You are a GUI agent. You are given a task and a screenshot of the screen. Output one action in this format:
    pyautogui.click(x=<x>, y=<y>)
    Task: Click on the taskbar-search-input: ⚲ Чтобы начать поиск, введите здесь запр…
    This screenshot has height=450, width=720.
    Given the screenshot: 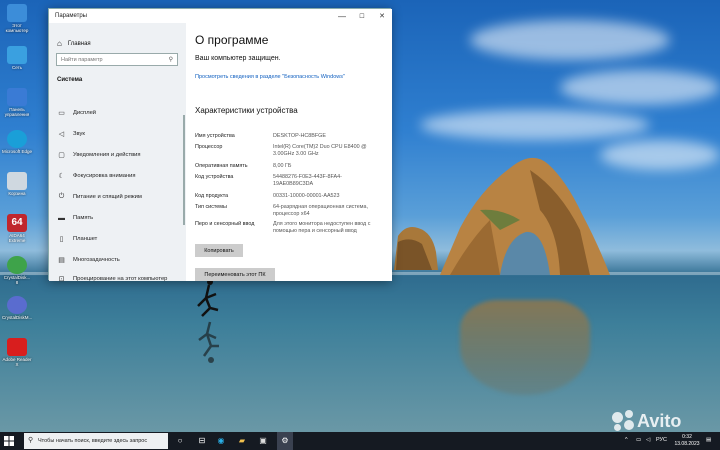 What is the action you would take?
    pyautogui.click(x=96, y=441)
    